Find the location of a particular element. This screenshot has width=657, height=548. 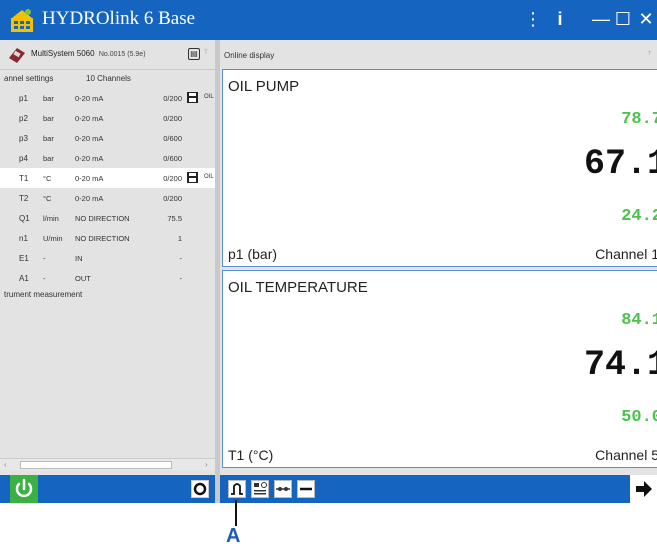

table-row: Q1 l/min NO DIRECTION 75.5 is located at coordinates (107, 218).